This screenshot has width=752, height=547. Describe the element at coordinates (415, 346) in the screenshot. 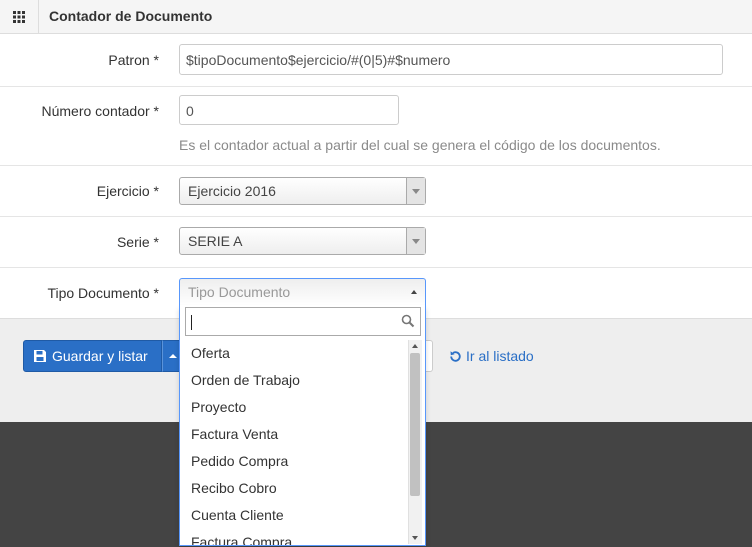

I see `scroll-up-icon` at that location.